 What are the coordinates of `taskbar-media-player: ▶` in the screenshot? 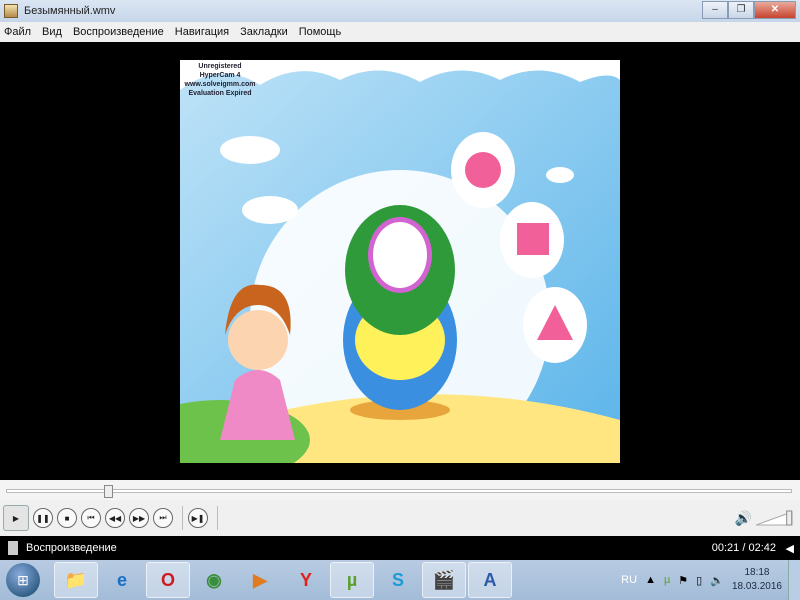 It's located at (260, 580).